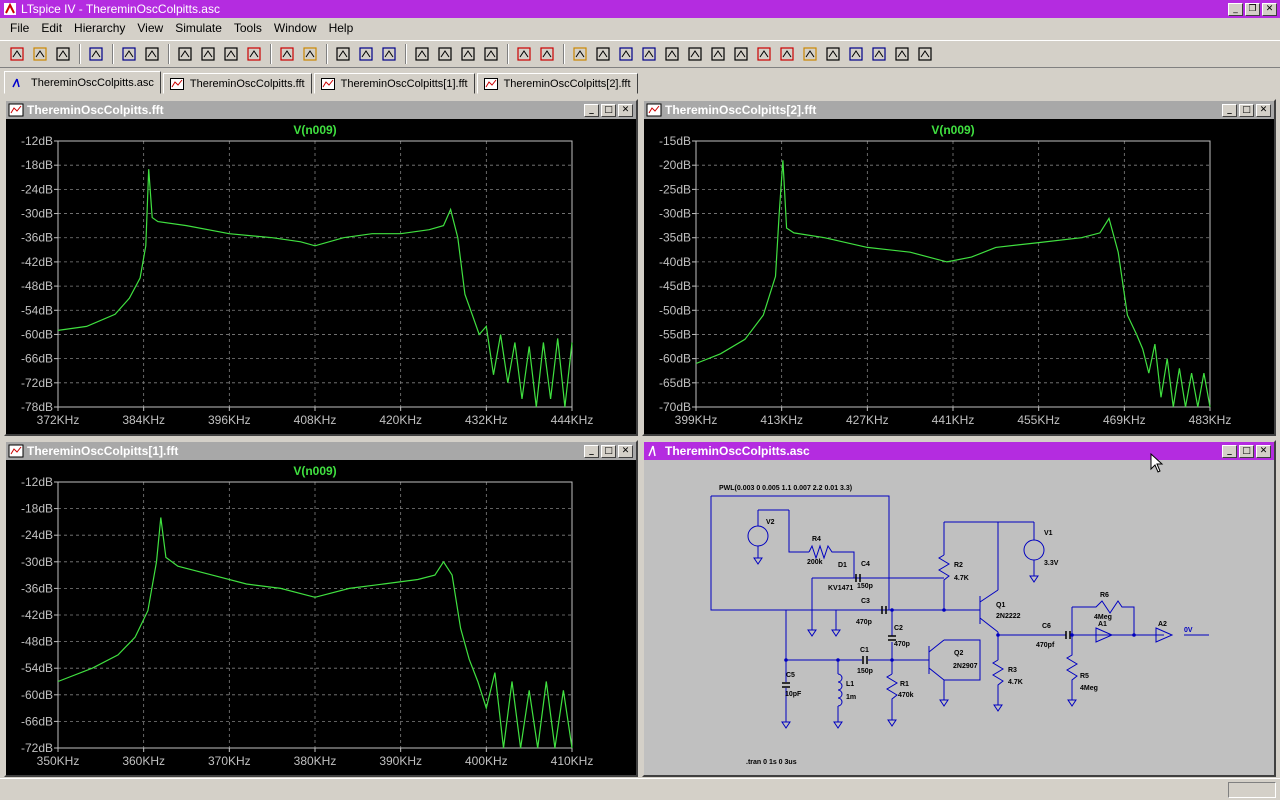  I want to click on x-tick-label: 396KHz, so click(229, 420).